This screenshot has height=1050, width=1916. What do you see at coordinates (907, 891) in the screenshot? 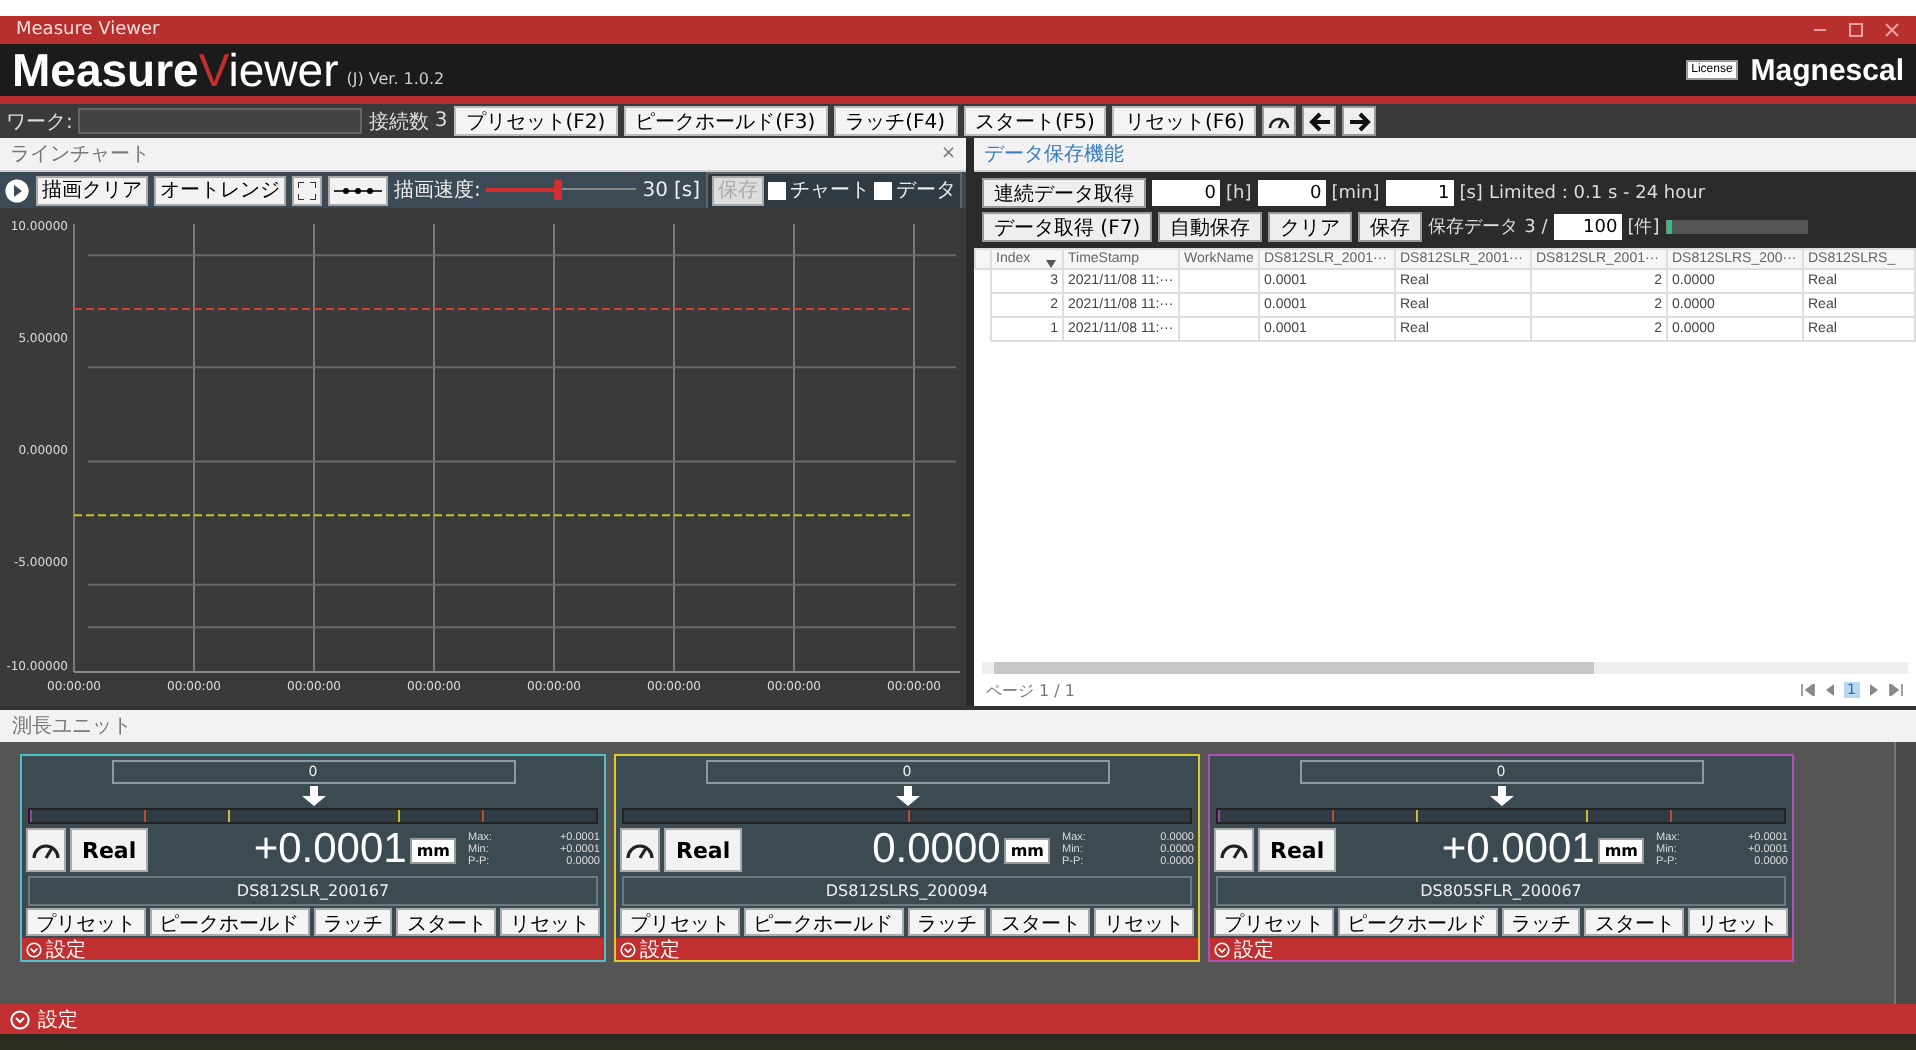
I see `sensor-name: DS812SLRS_200094` at bounding box center [907, 891].